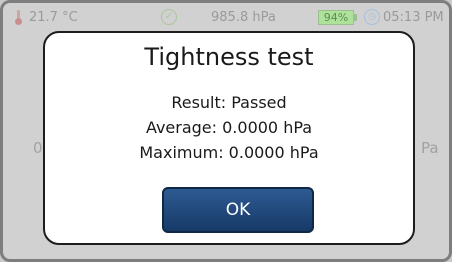  I want to click on dialog-title: Tightness test, so click(229, 57).